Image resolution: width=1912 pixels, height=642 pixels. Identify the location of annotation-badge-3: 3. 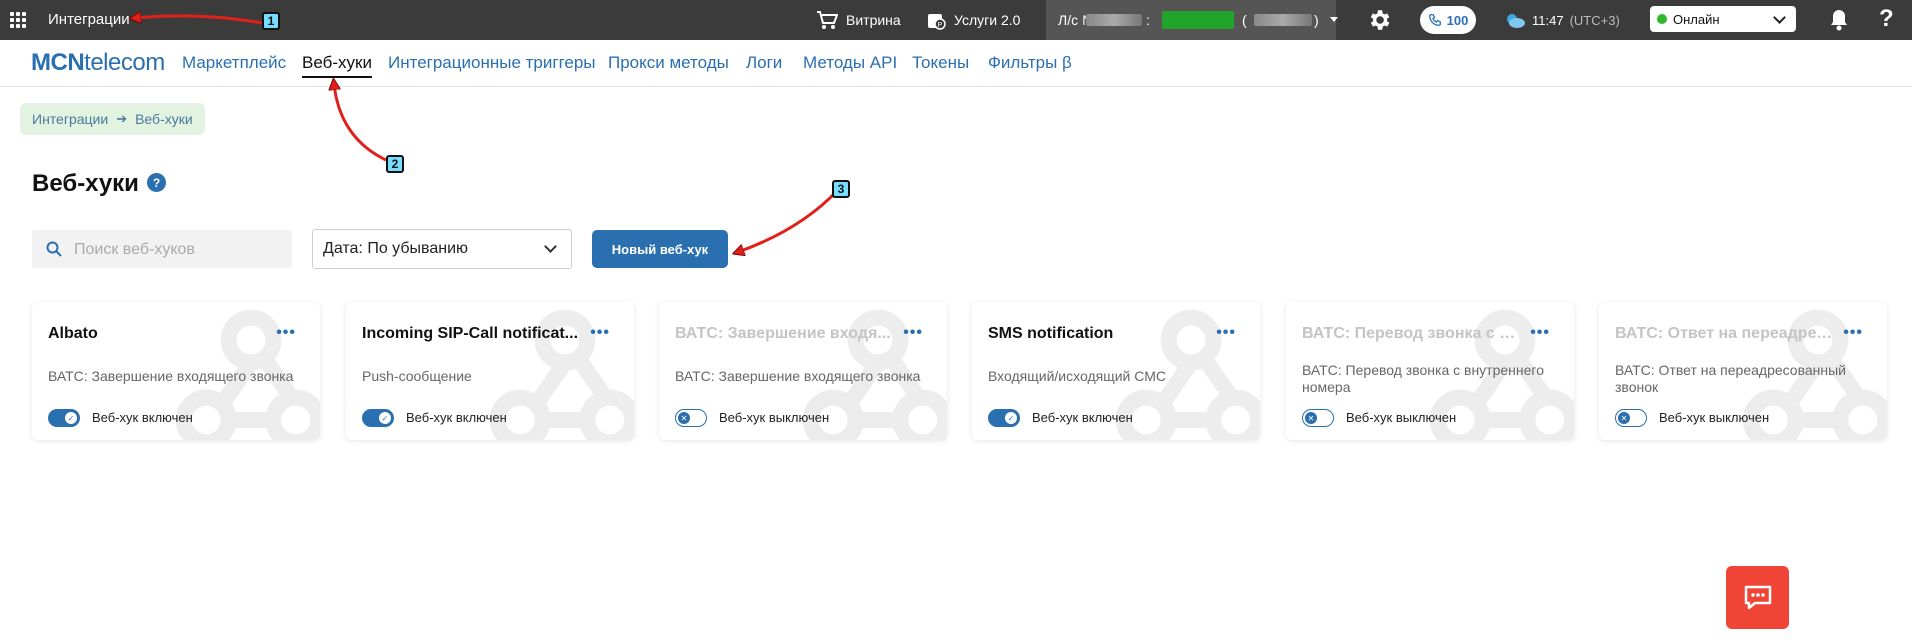
(841, 189).